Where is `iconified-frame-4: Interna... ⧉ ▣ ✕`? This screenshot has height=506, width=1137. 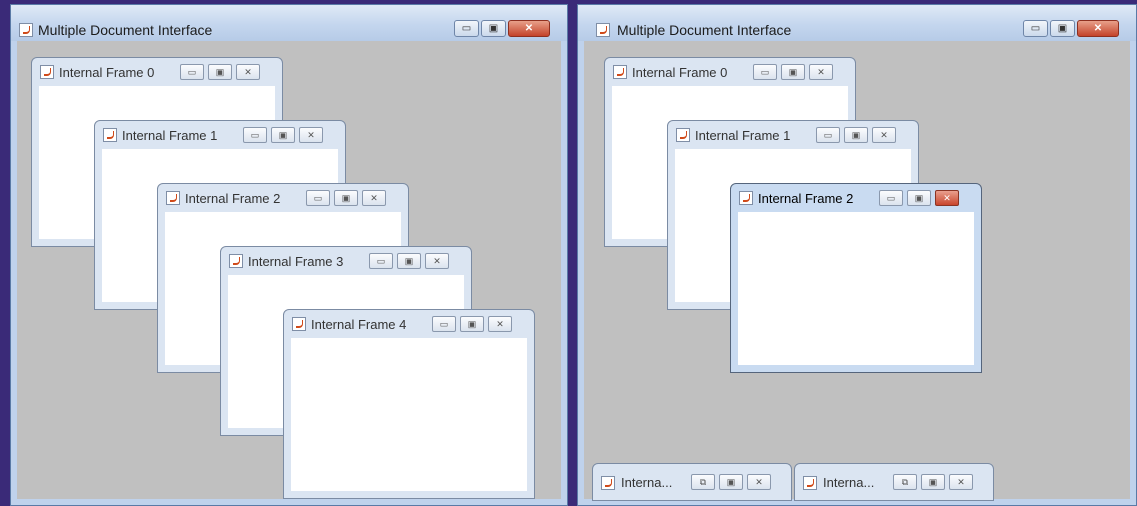 iconified-frame-4: Interna... ⧉ ▣ ✕ is located at coordinates (894, 482).